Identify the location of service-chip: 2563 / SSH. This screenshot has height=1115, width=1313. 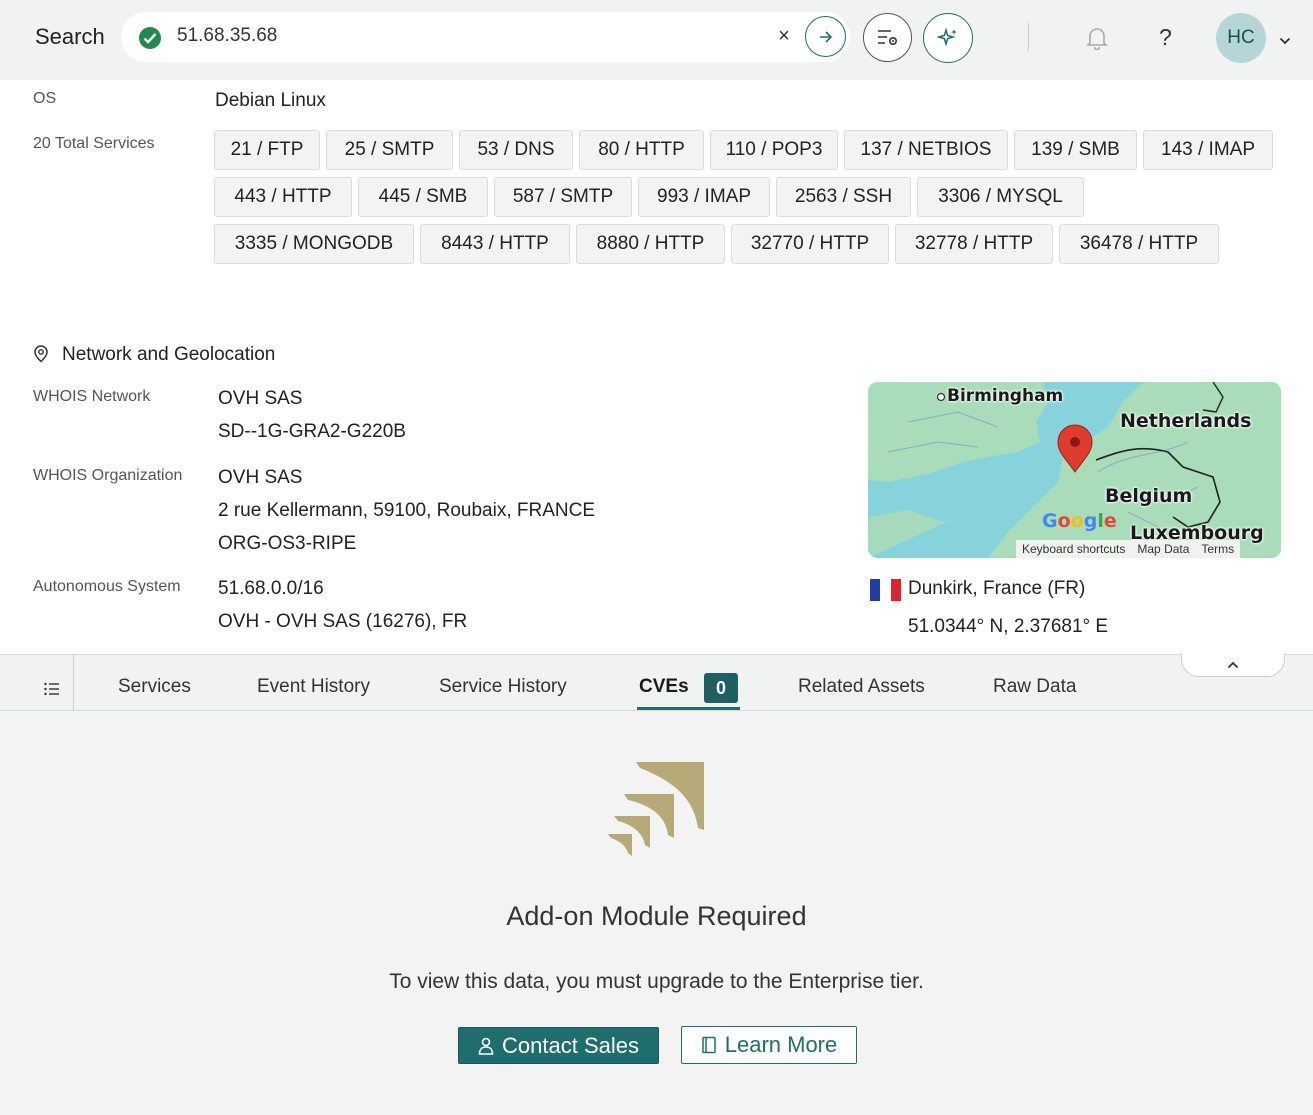
(843, 197).